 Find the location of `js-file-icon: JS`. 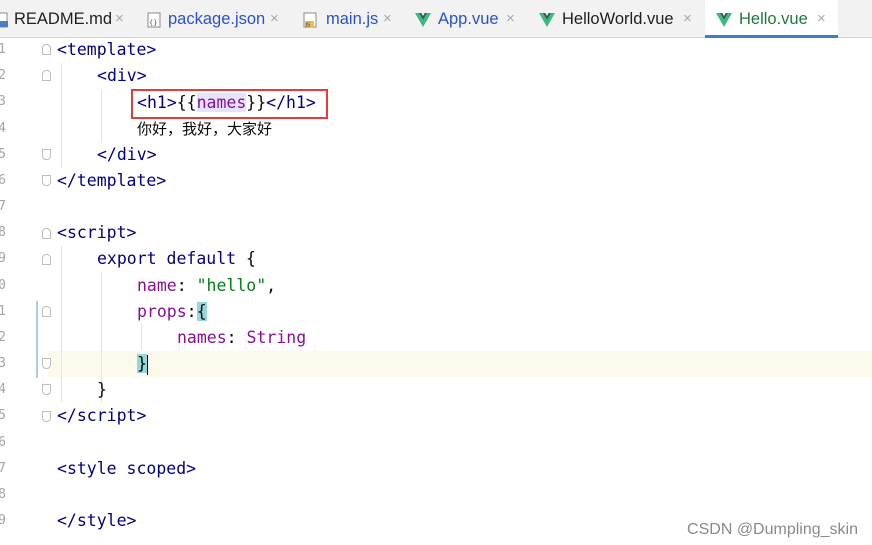

js-file-icon: JS is located at coordinates (310, 20).